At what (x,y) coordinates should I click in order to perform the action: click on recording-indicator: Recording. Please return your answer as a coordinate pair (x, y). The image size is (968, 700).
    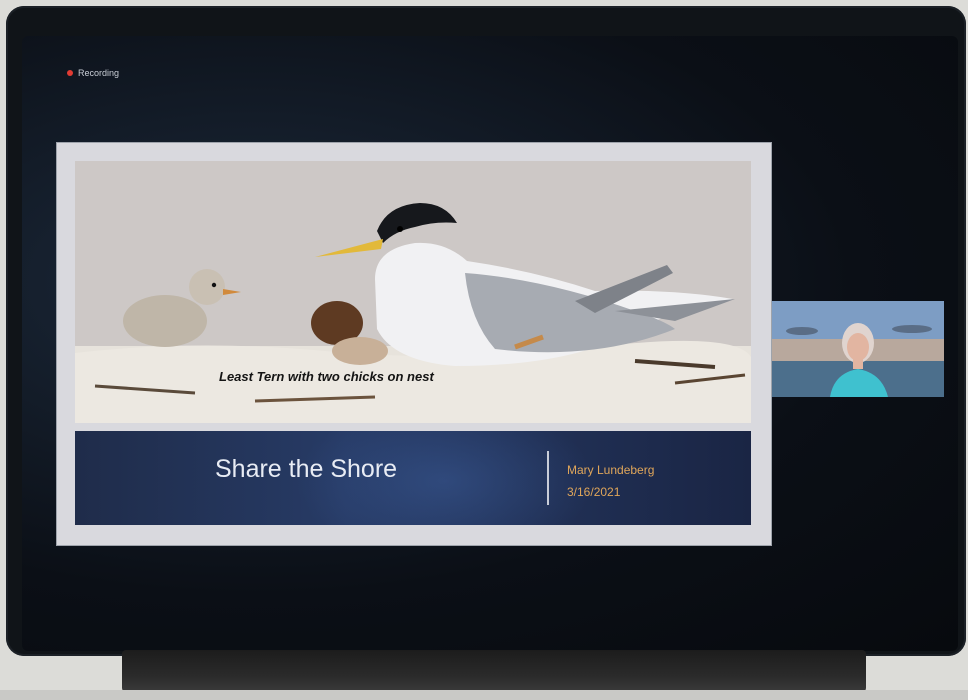
    Looking at the image, I should click on (93, 73).